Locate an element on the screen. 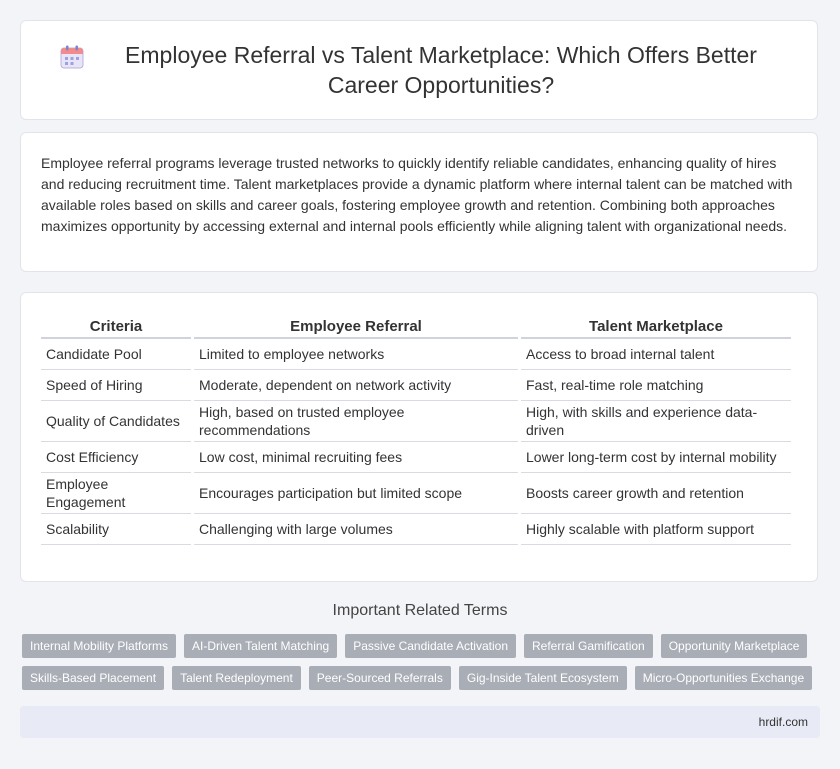 This screenshot has width=840, height=769. table-cell: Cost Efficiency is located at coordinates (116, 457).